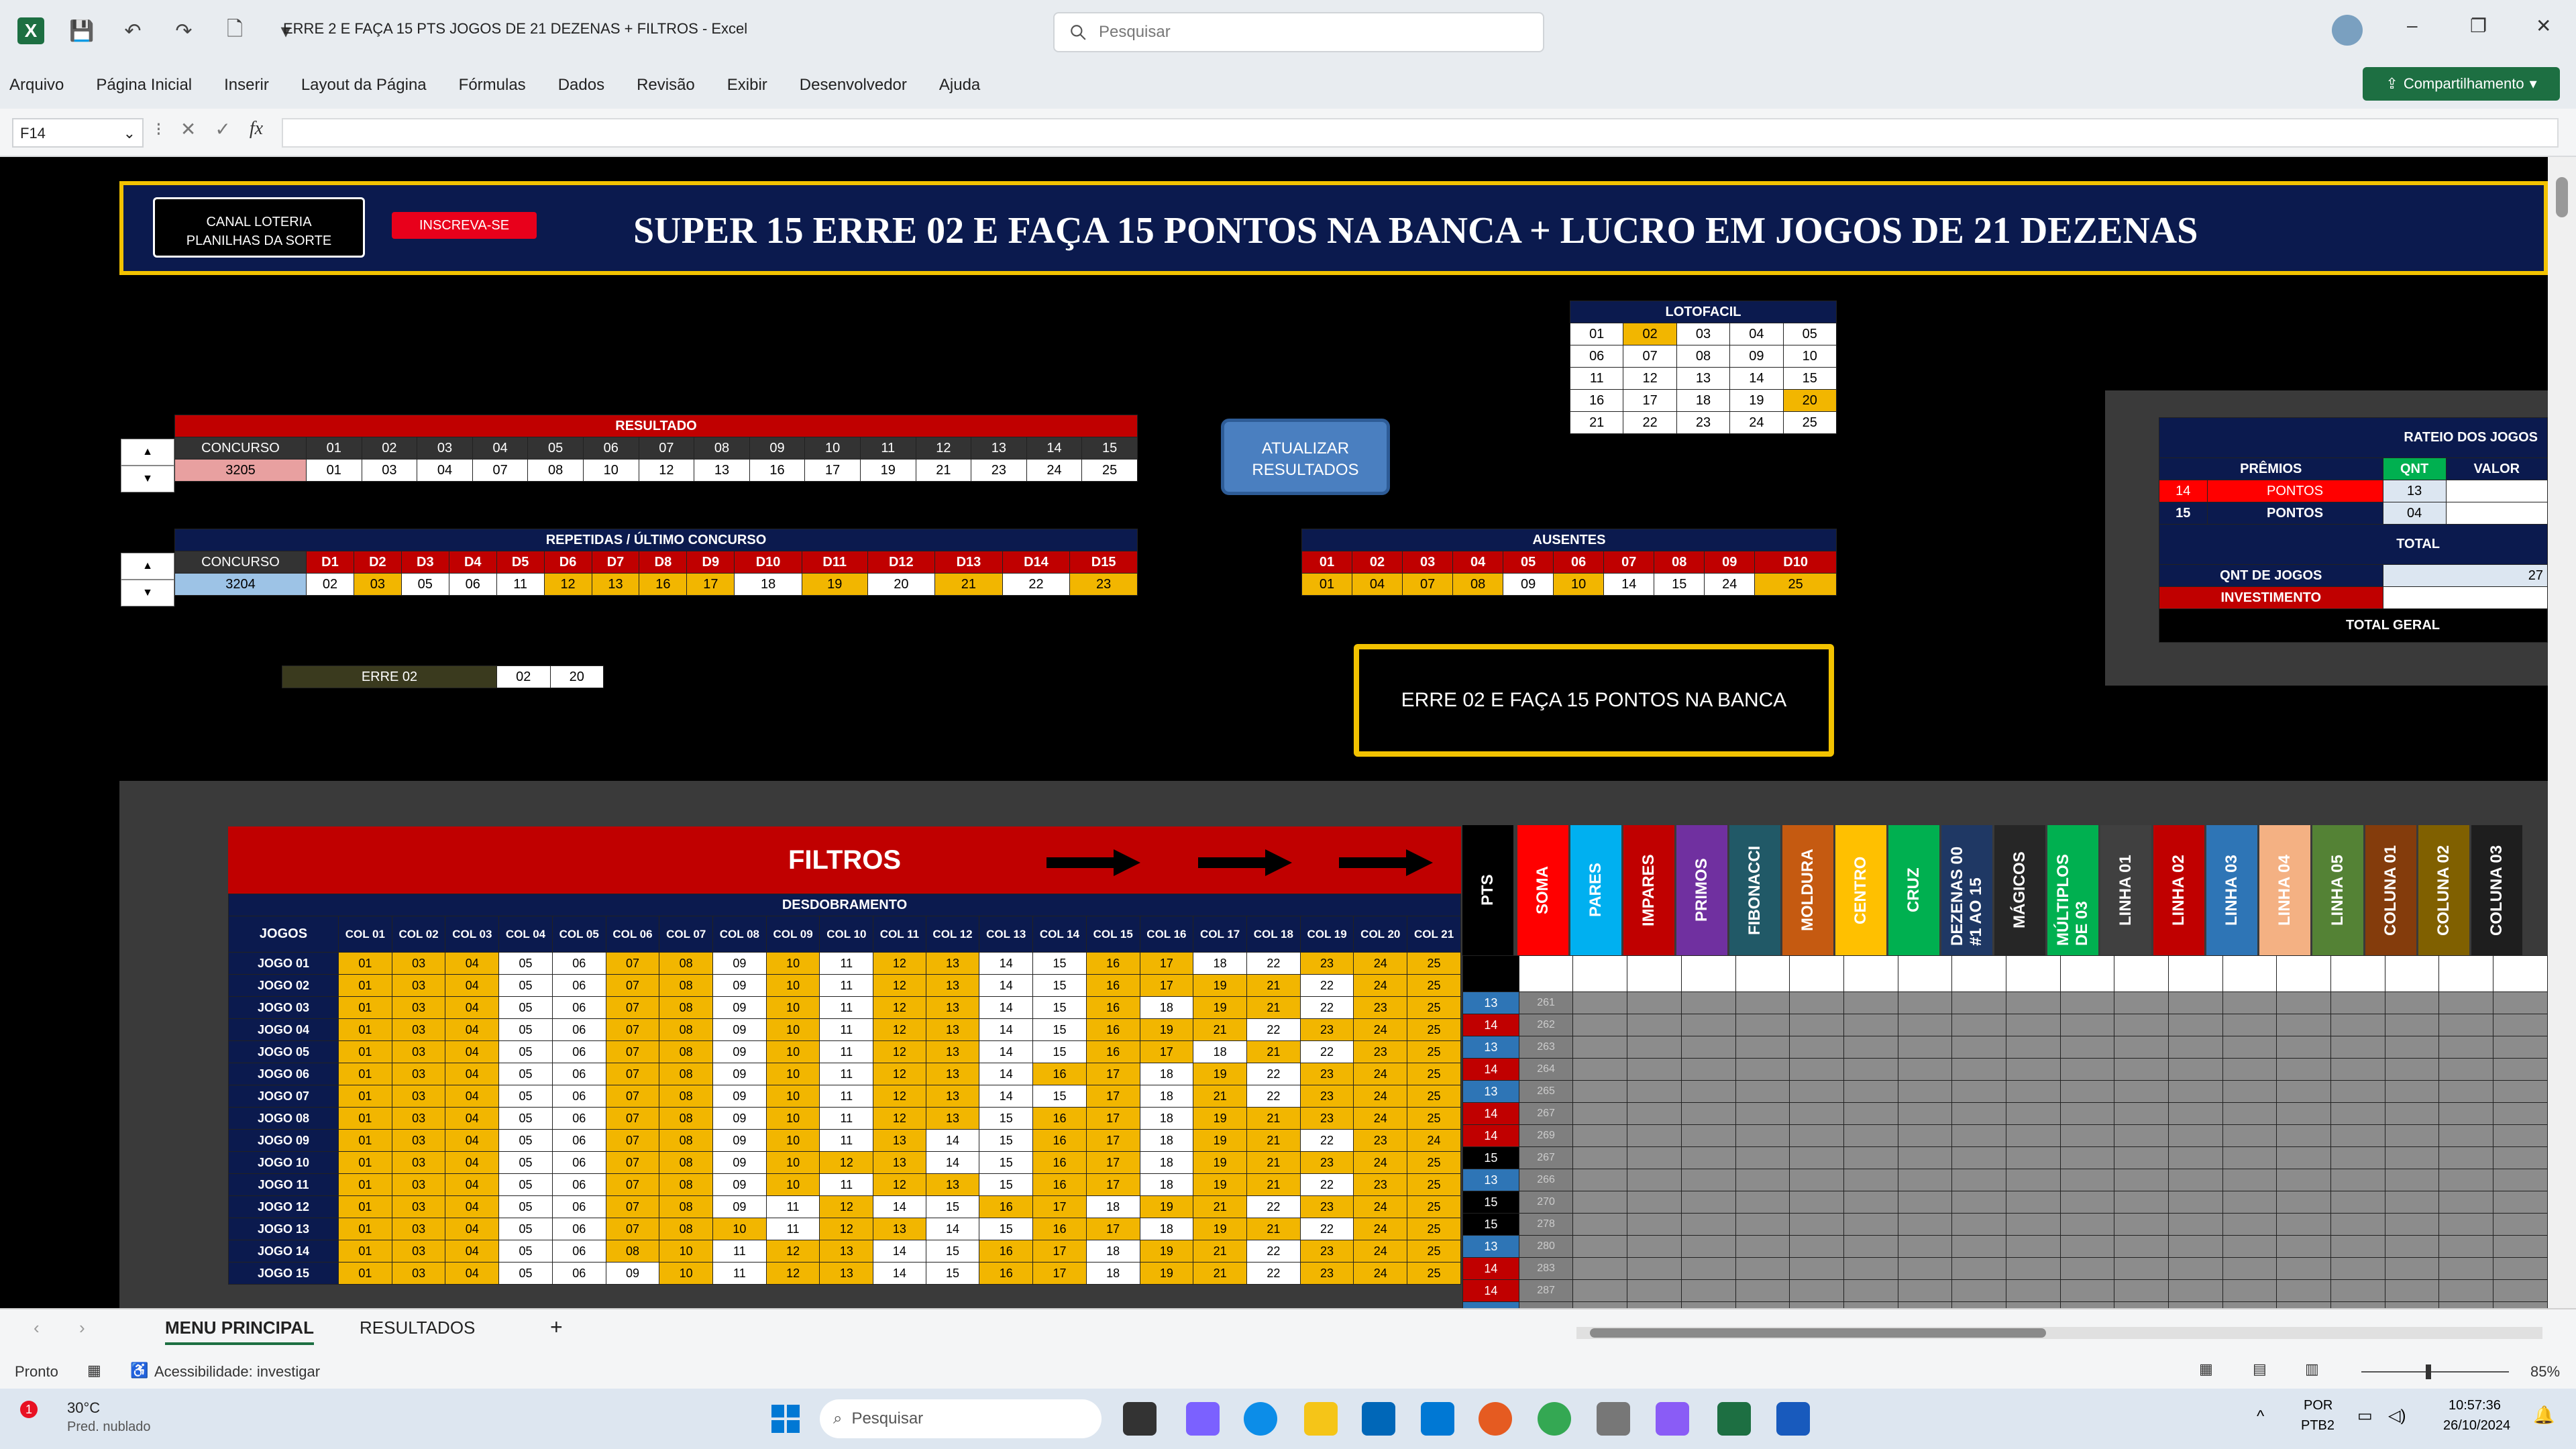 The width and height of the screenshot is (2576, 1449). Describe the element at coordinates (1380, 934) in the screenshot. I see `col-header: COL 20` at that location.